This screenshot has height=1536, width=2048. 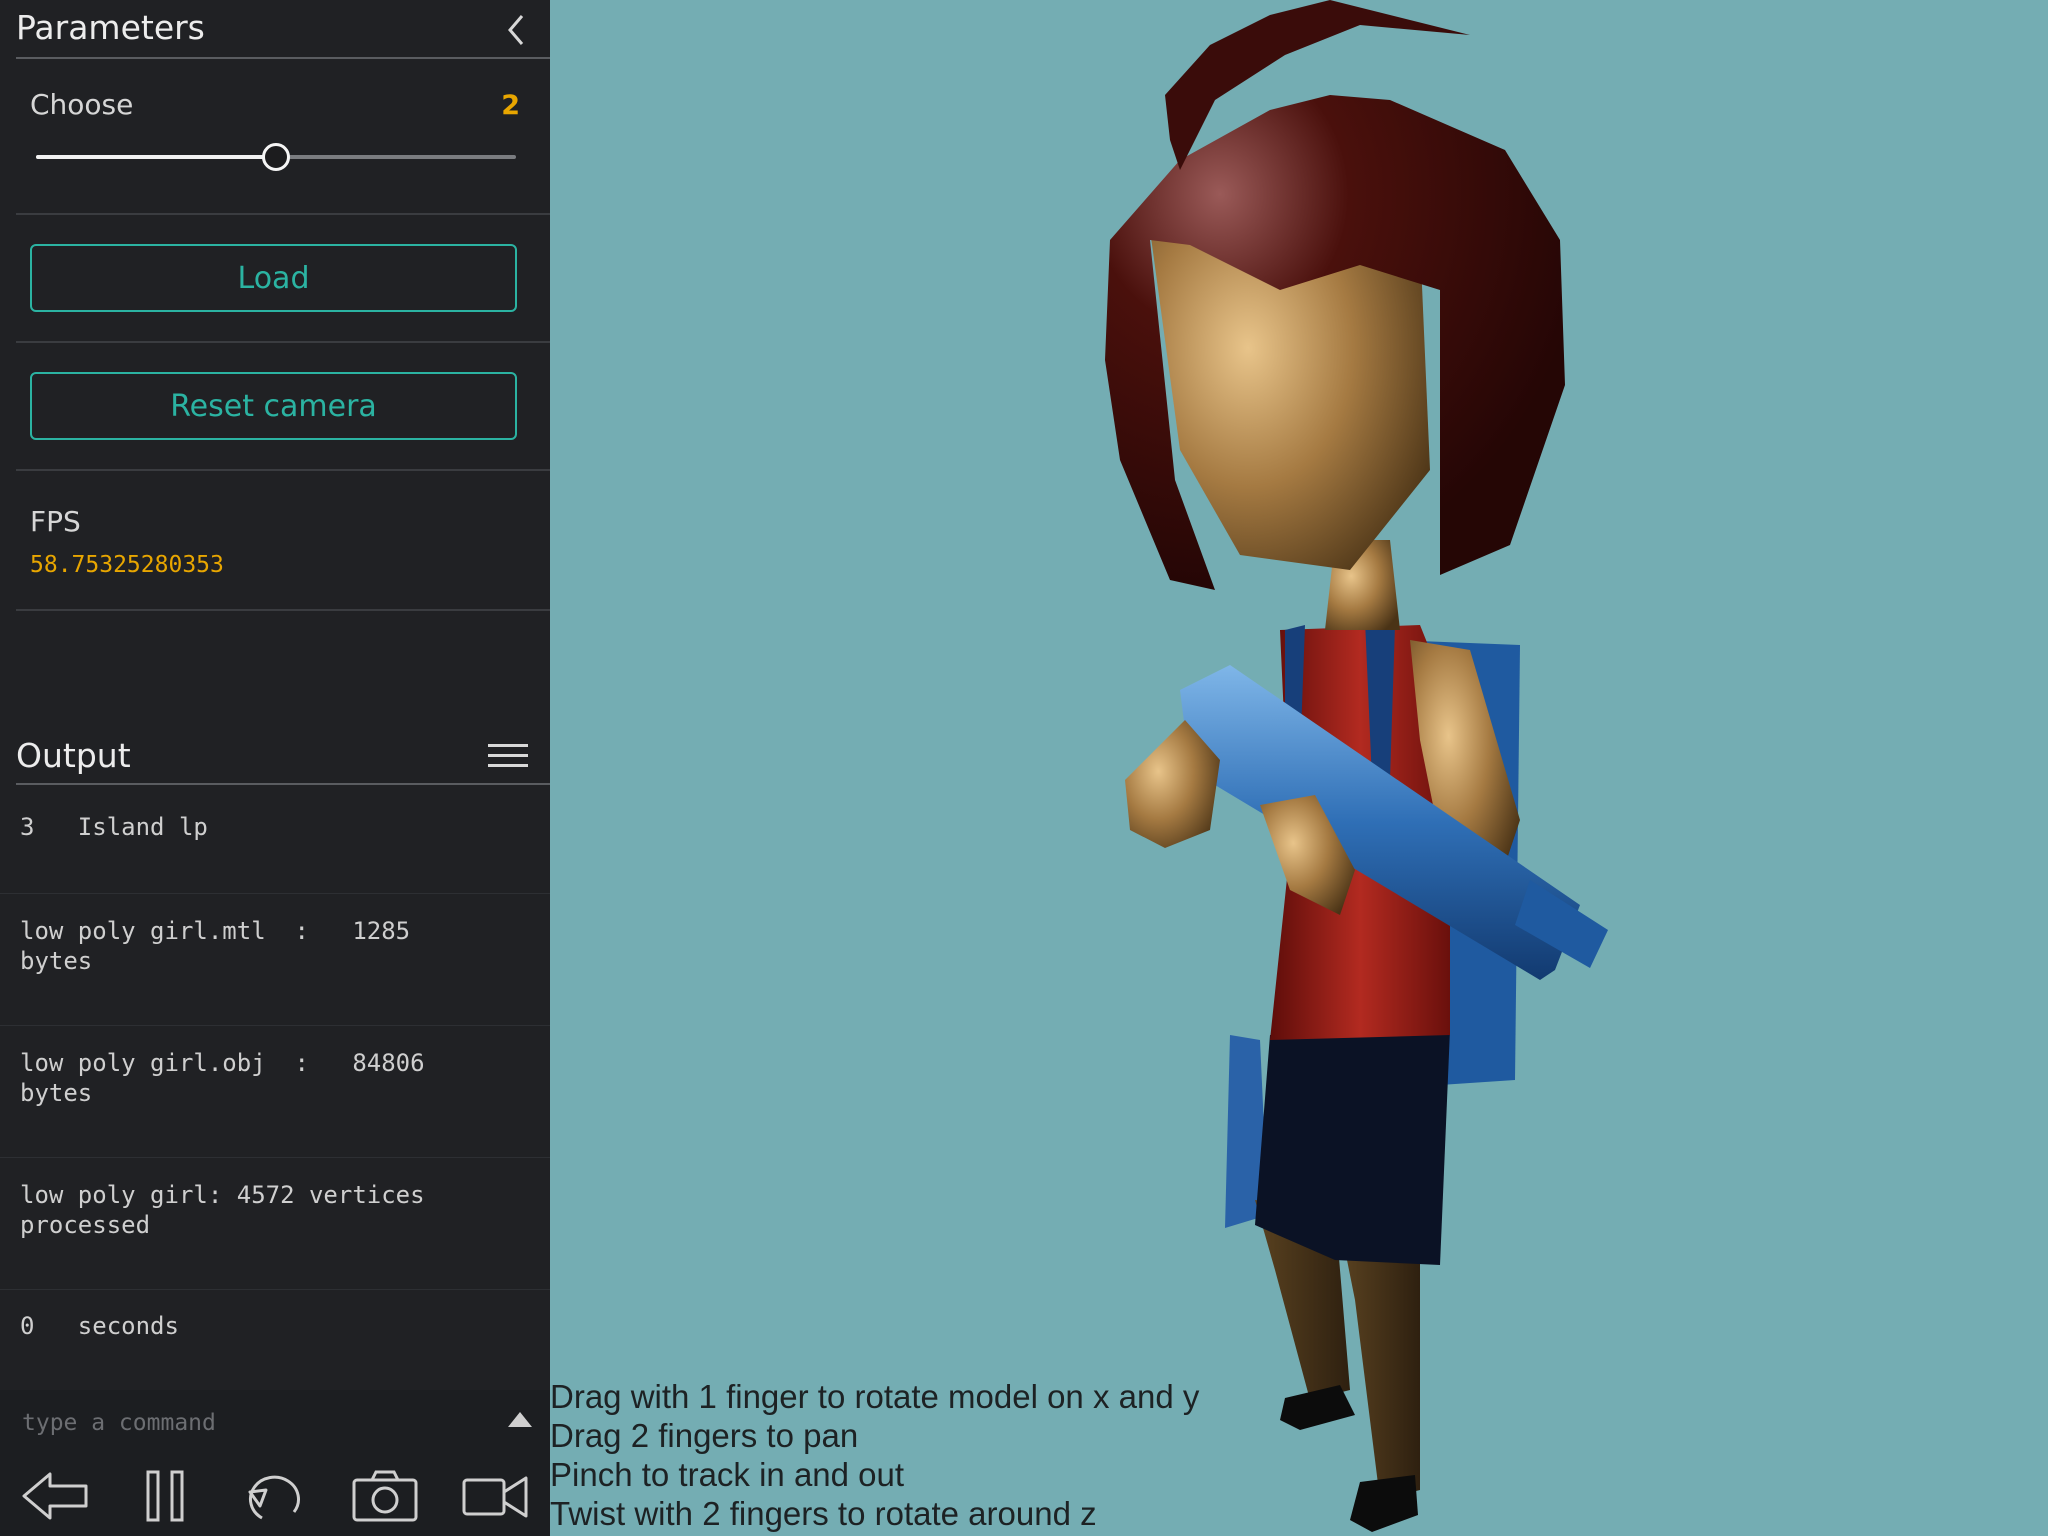 What do you see at coordinates (55, 1496) in the screenshot?
I see `back-icon` at bounding box center [55, 1496].